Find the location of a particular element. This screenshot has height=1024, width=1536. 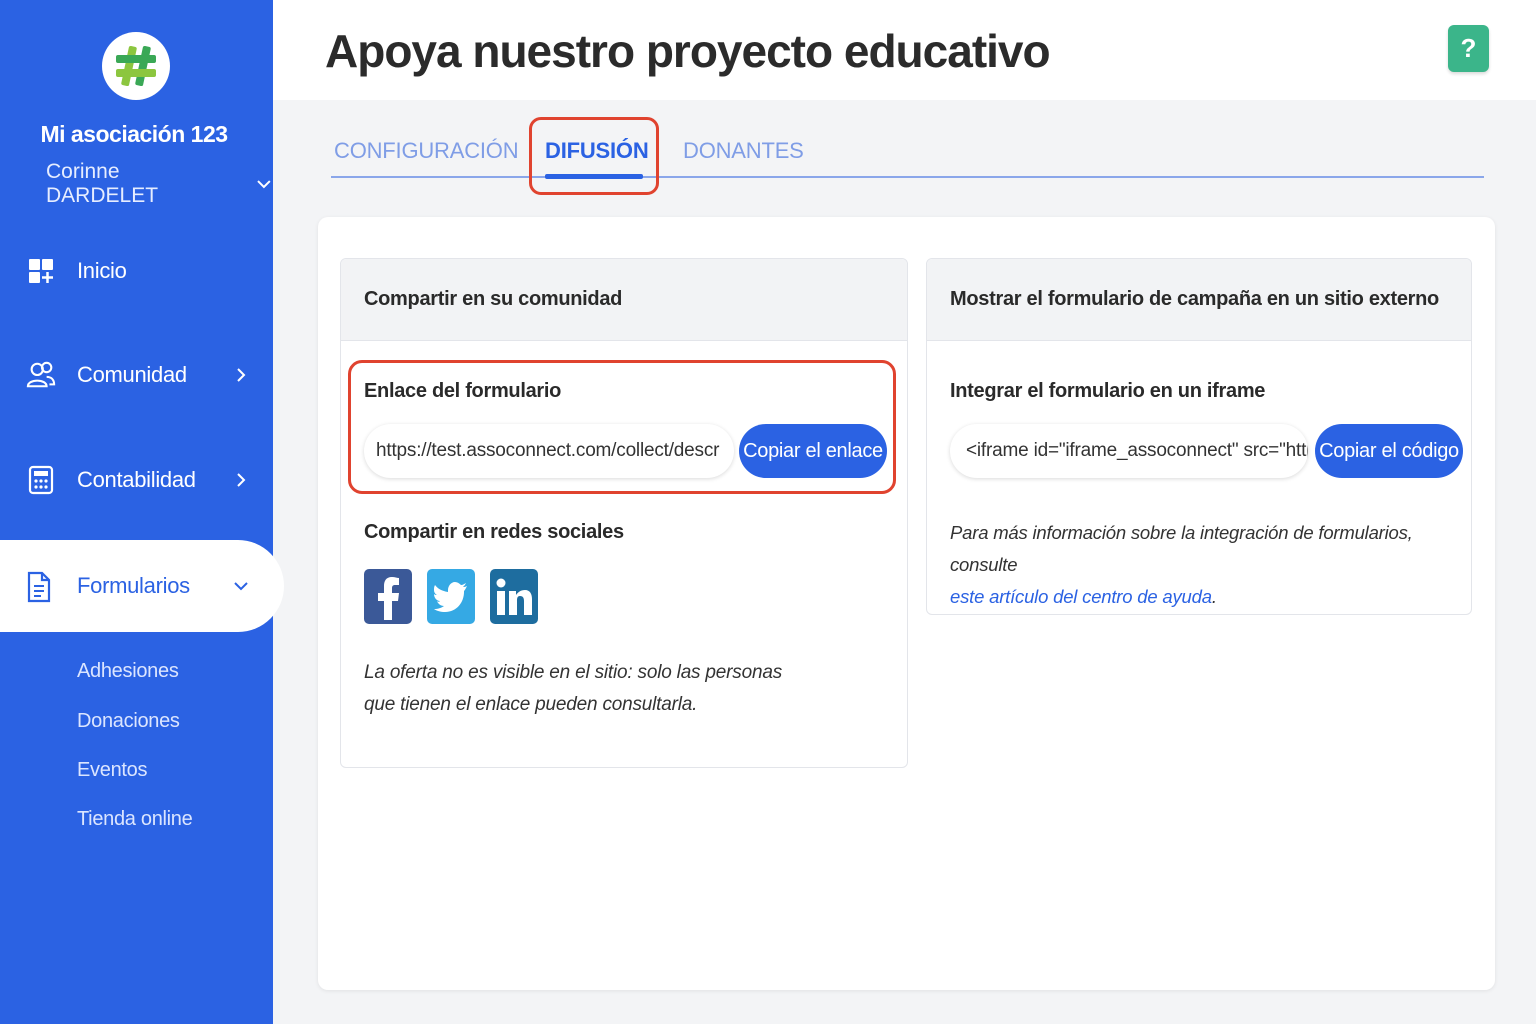

linkedin-icon is located at coordinates (514, 596).